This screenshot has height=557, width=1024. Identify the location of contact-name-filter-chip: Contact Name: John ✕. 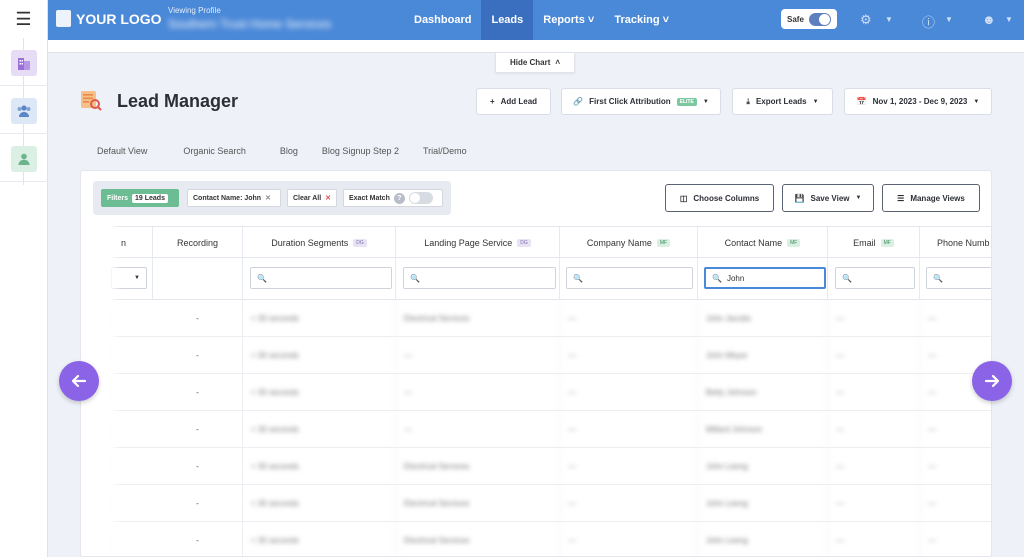
(234, 198).